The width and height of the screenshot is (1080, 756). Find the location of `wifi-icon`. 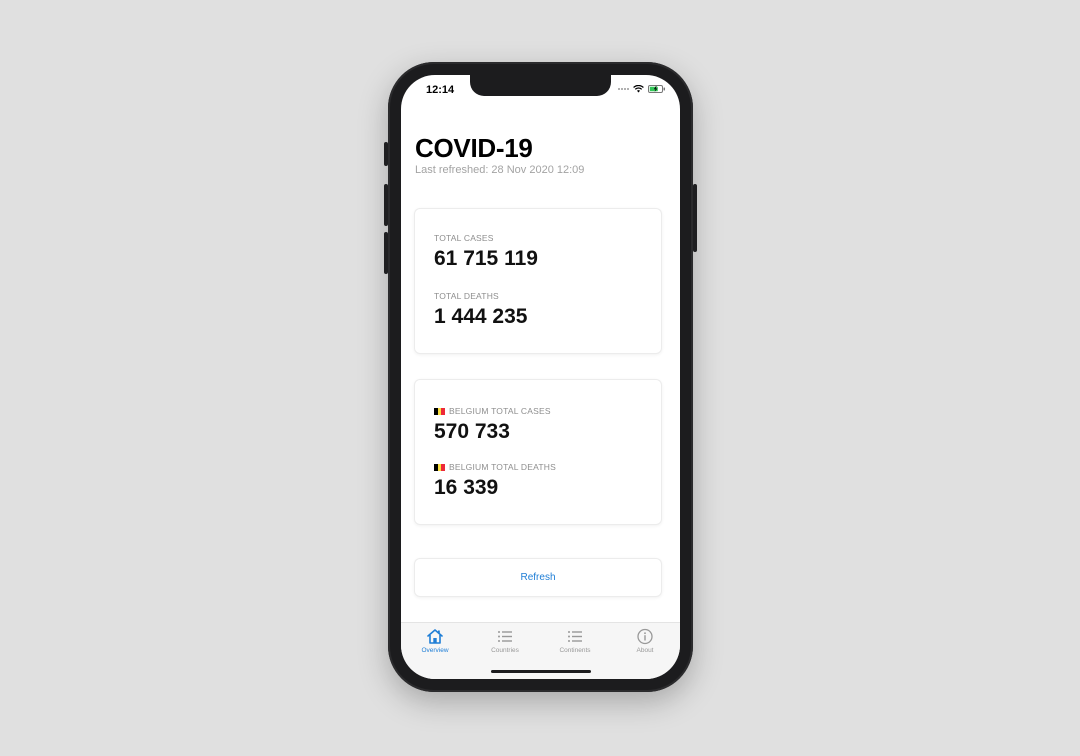

wifi-icon is located at coordinates (638, 89).